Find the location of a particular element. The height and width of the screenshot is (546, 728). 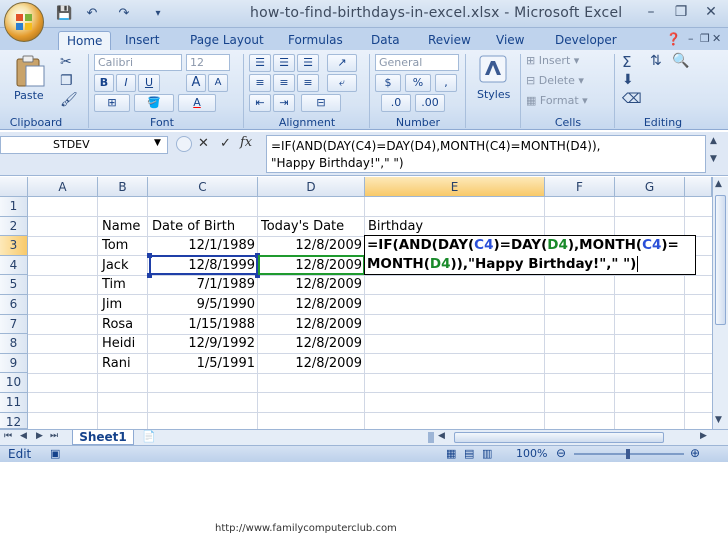

italic-button: I is located at coordinates (126, 83).